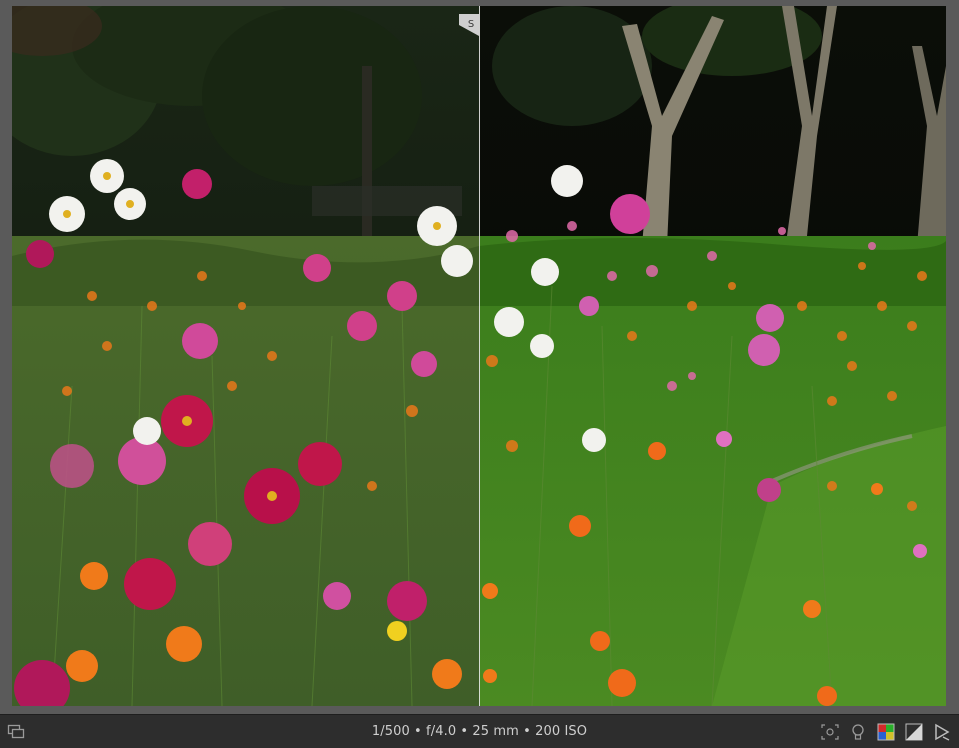 Image resolution: width=959 pixels, height=748 pixels. I want to click on view-tools, so click(886, 732).